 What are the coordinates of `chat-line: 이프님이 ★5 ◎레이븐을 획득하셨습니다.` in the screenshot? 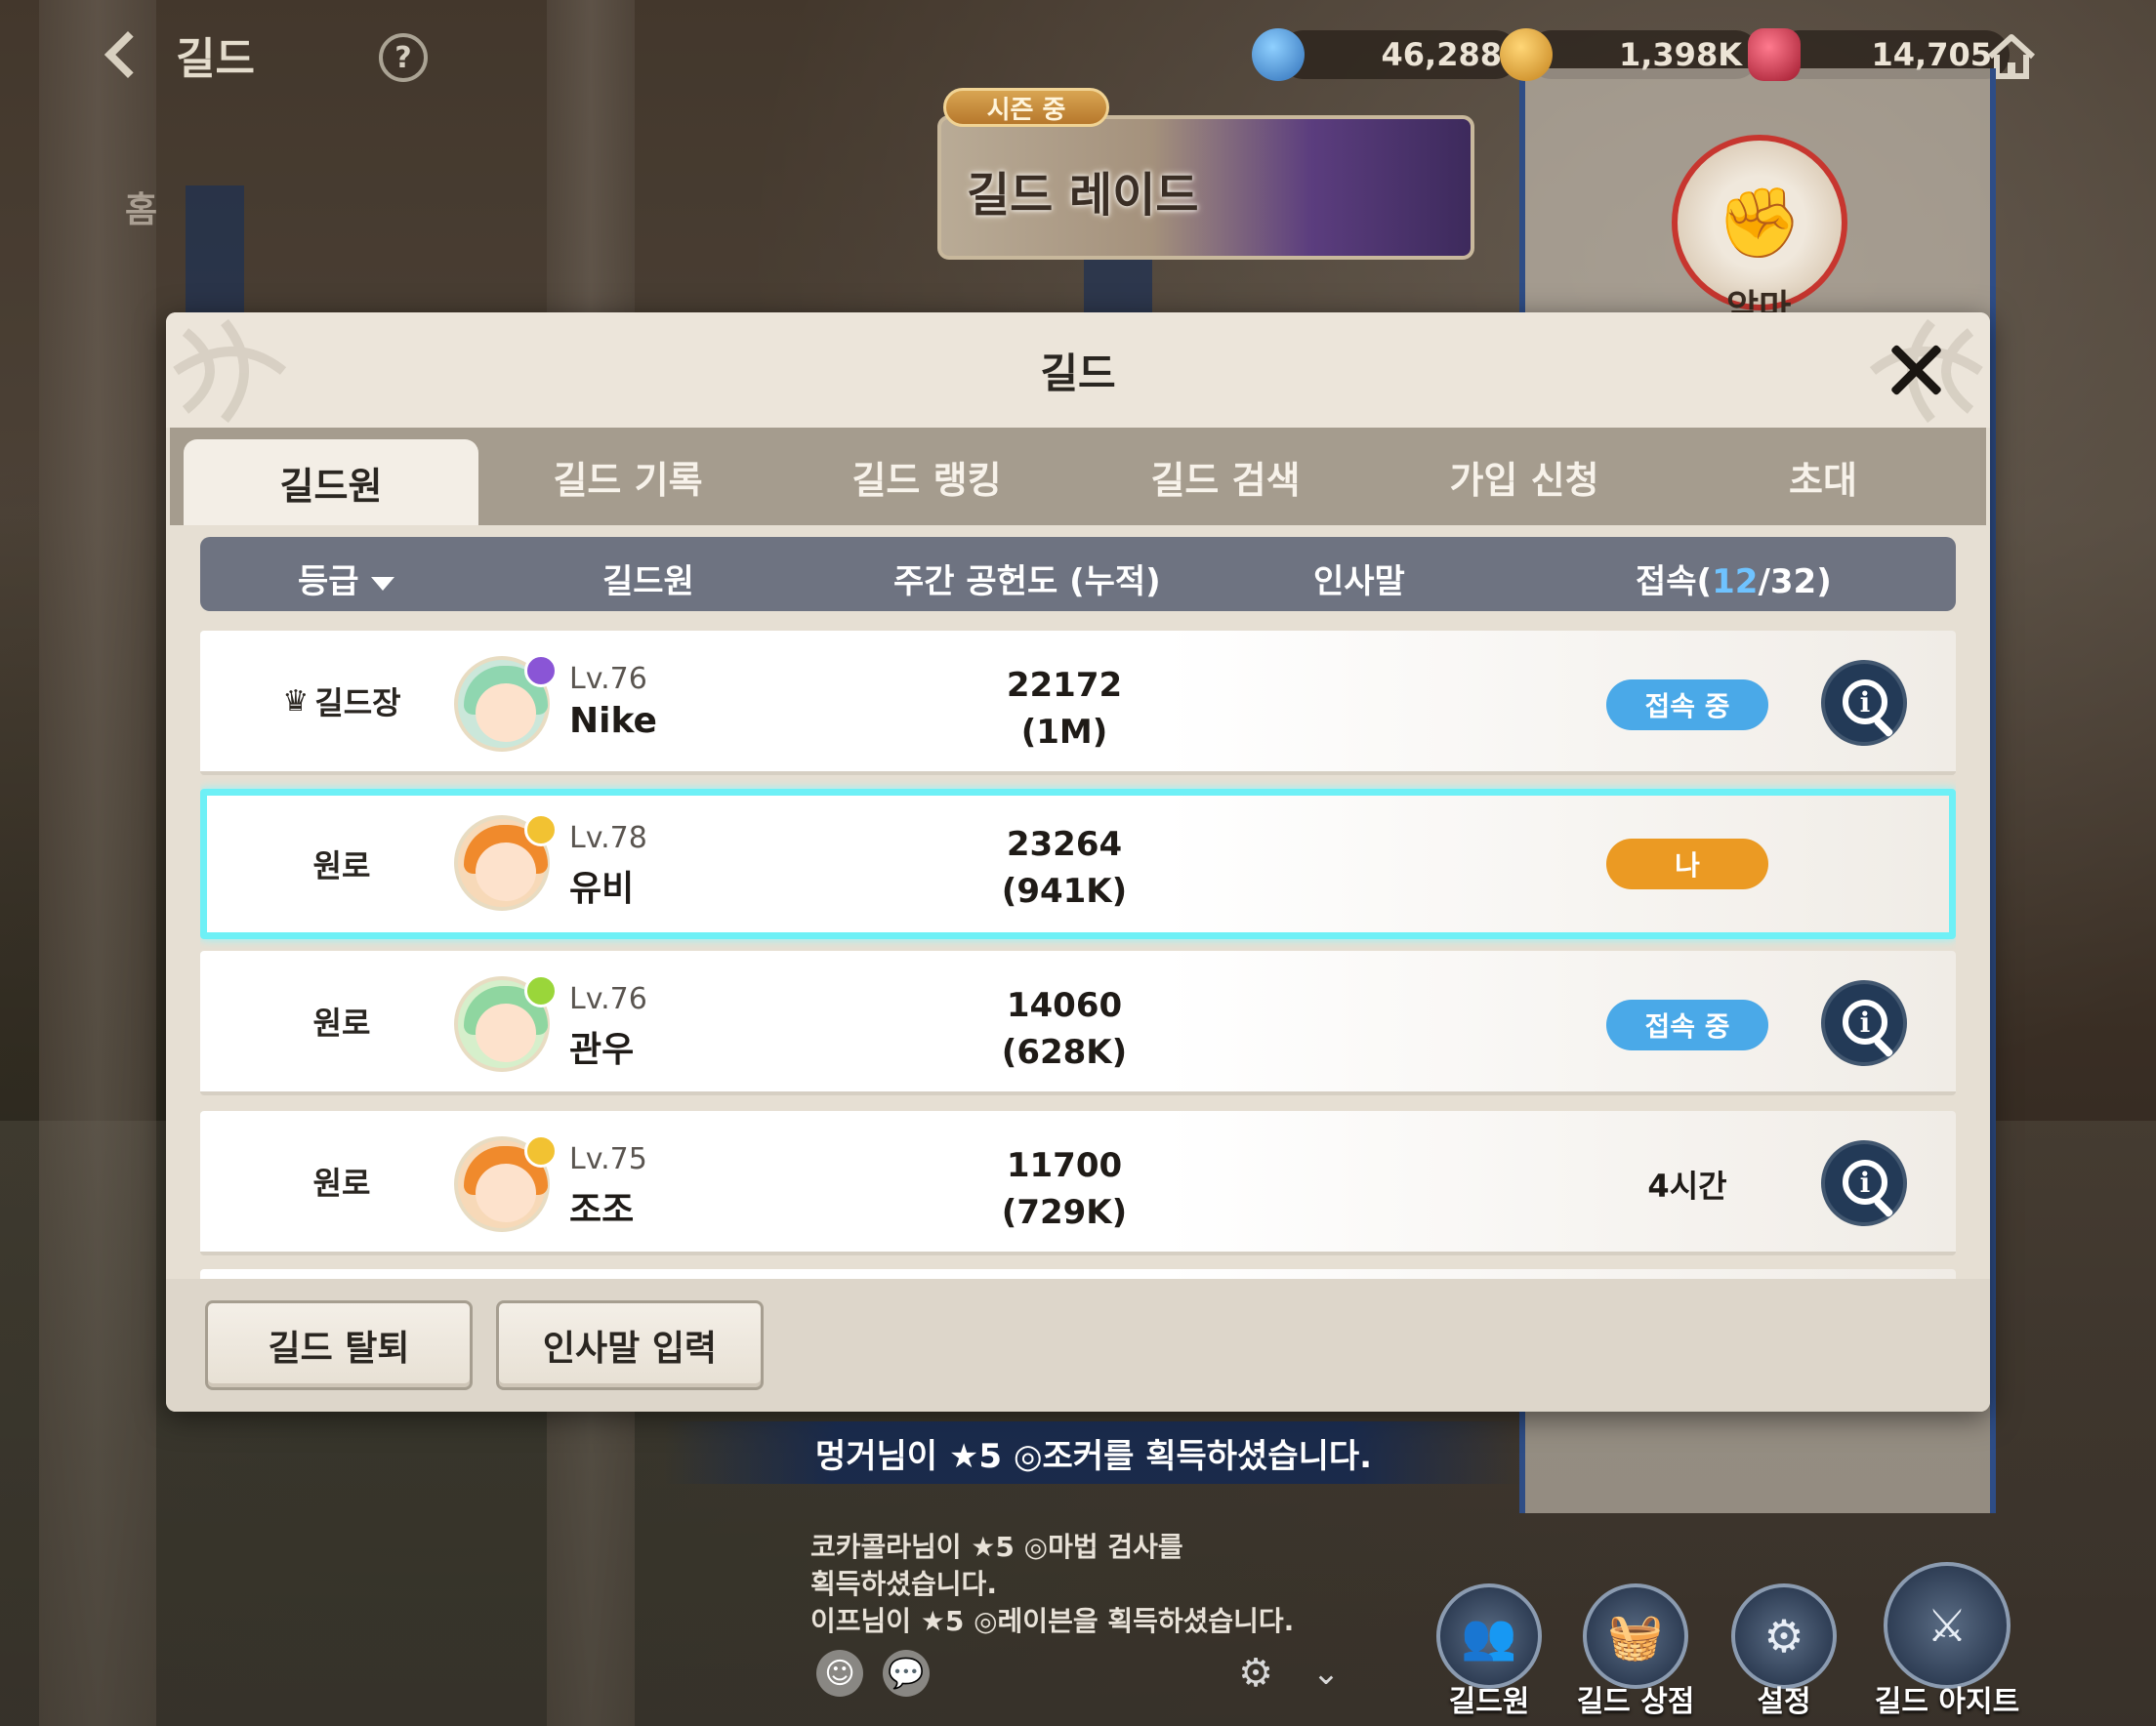 It's located at (1052, 1621).